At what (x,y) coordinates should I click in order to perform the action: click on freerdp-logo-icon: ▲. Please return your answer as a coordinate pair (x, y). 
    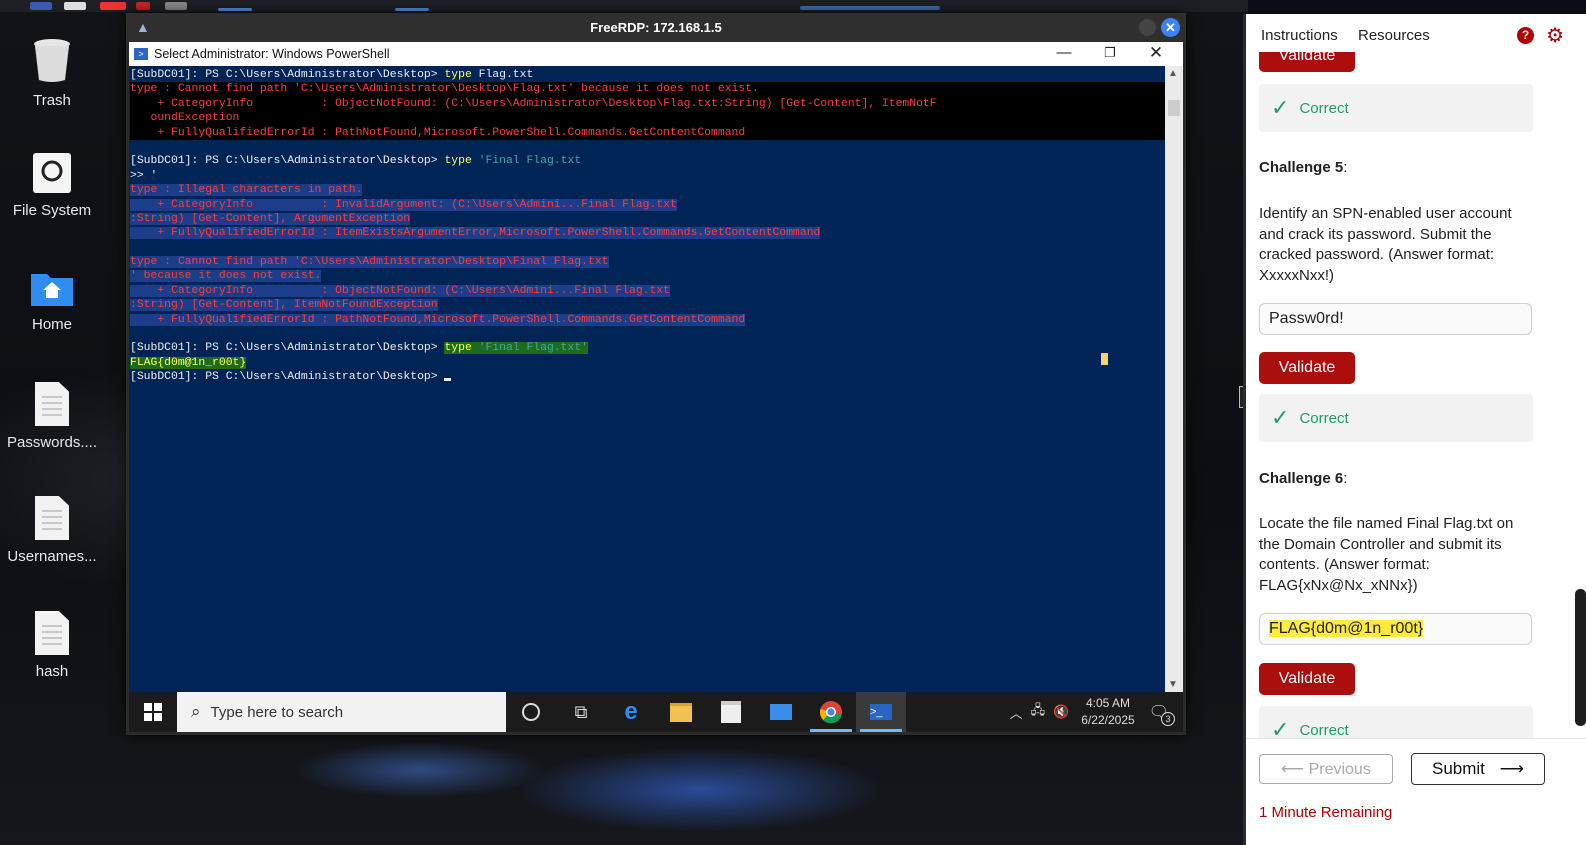
    Looking at the image, I should click on (143, 27).